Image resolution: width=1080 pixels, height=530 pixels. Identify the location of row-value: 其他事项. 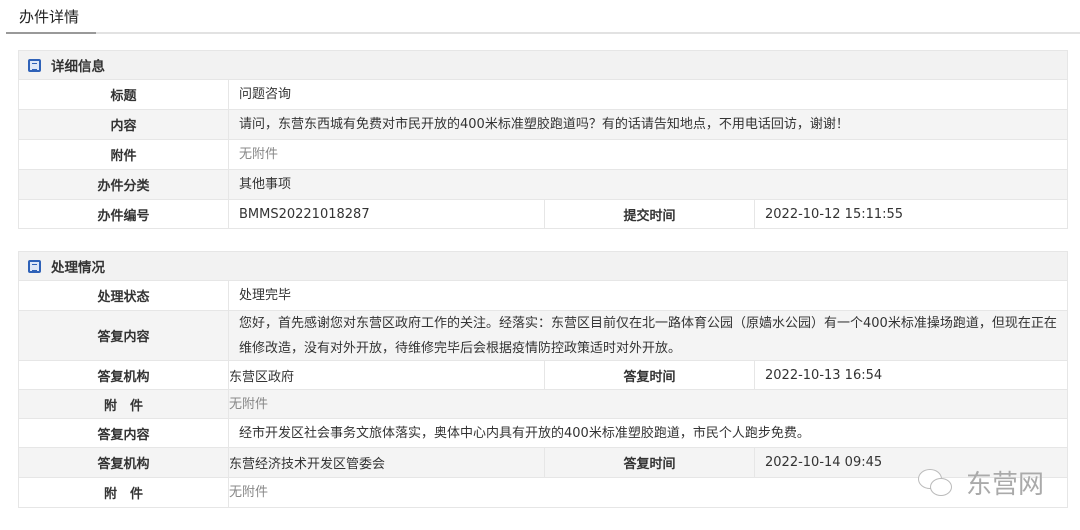
(265, 184).